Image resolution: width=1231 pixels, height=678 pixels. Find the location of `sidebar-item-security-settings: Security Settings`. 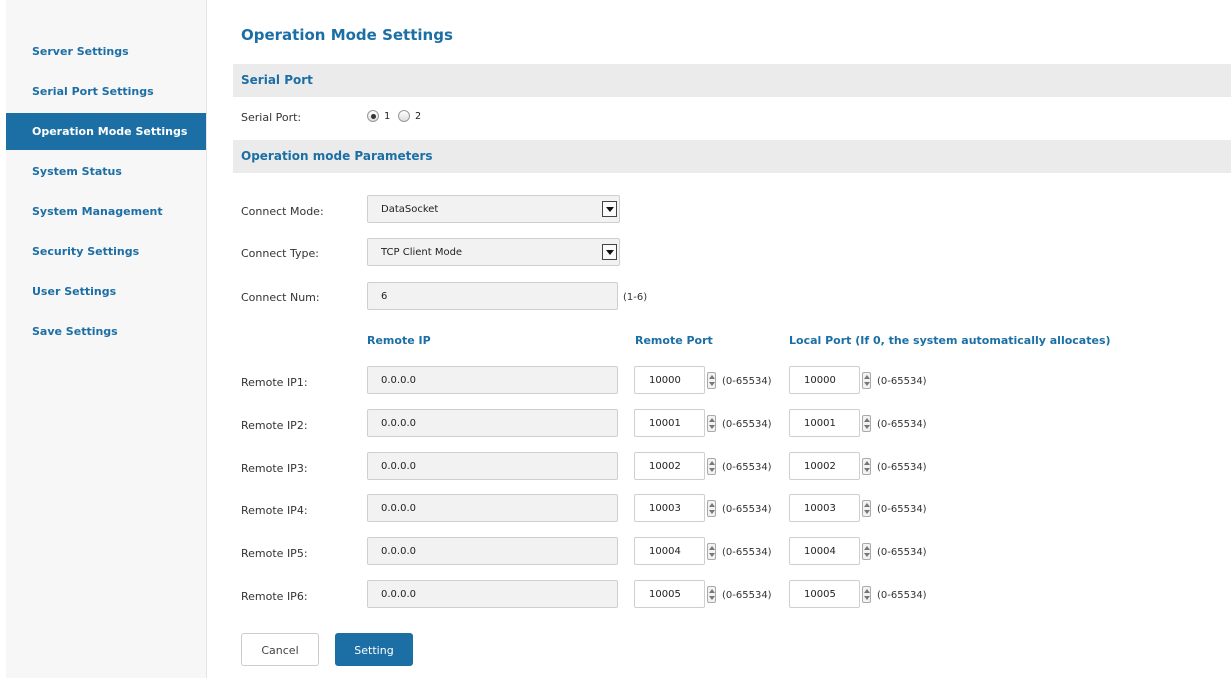

sidebar-item-security-settings: Security Settings is located at coordinates (106, 252).